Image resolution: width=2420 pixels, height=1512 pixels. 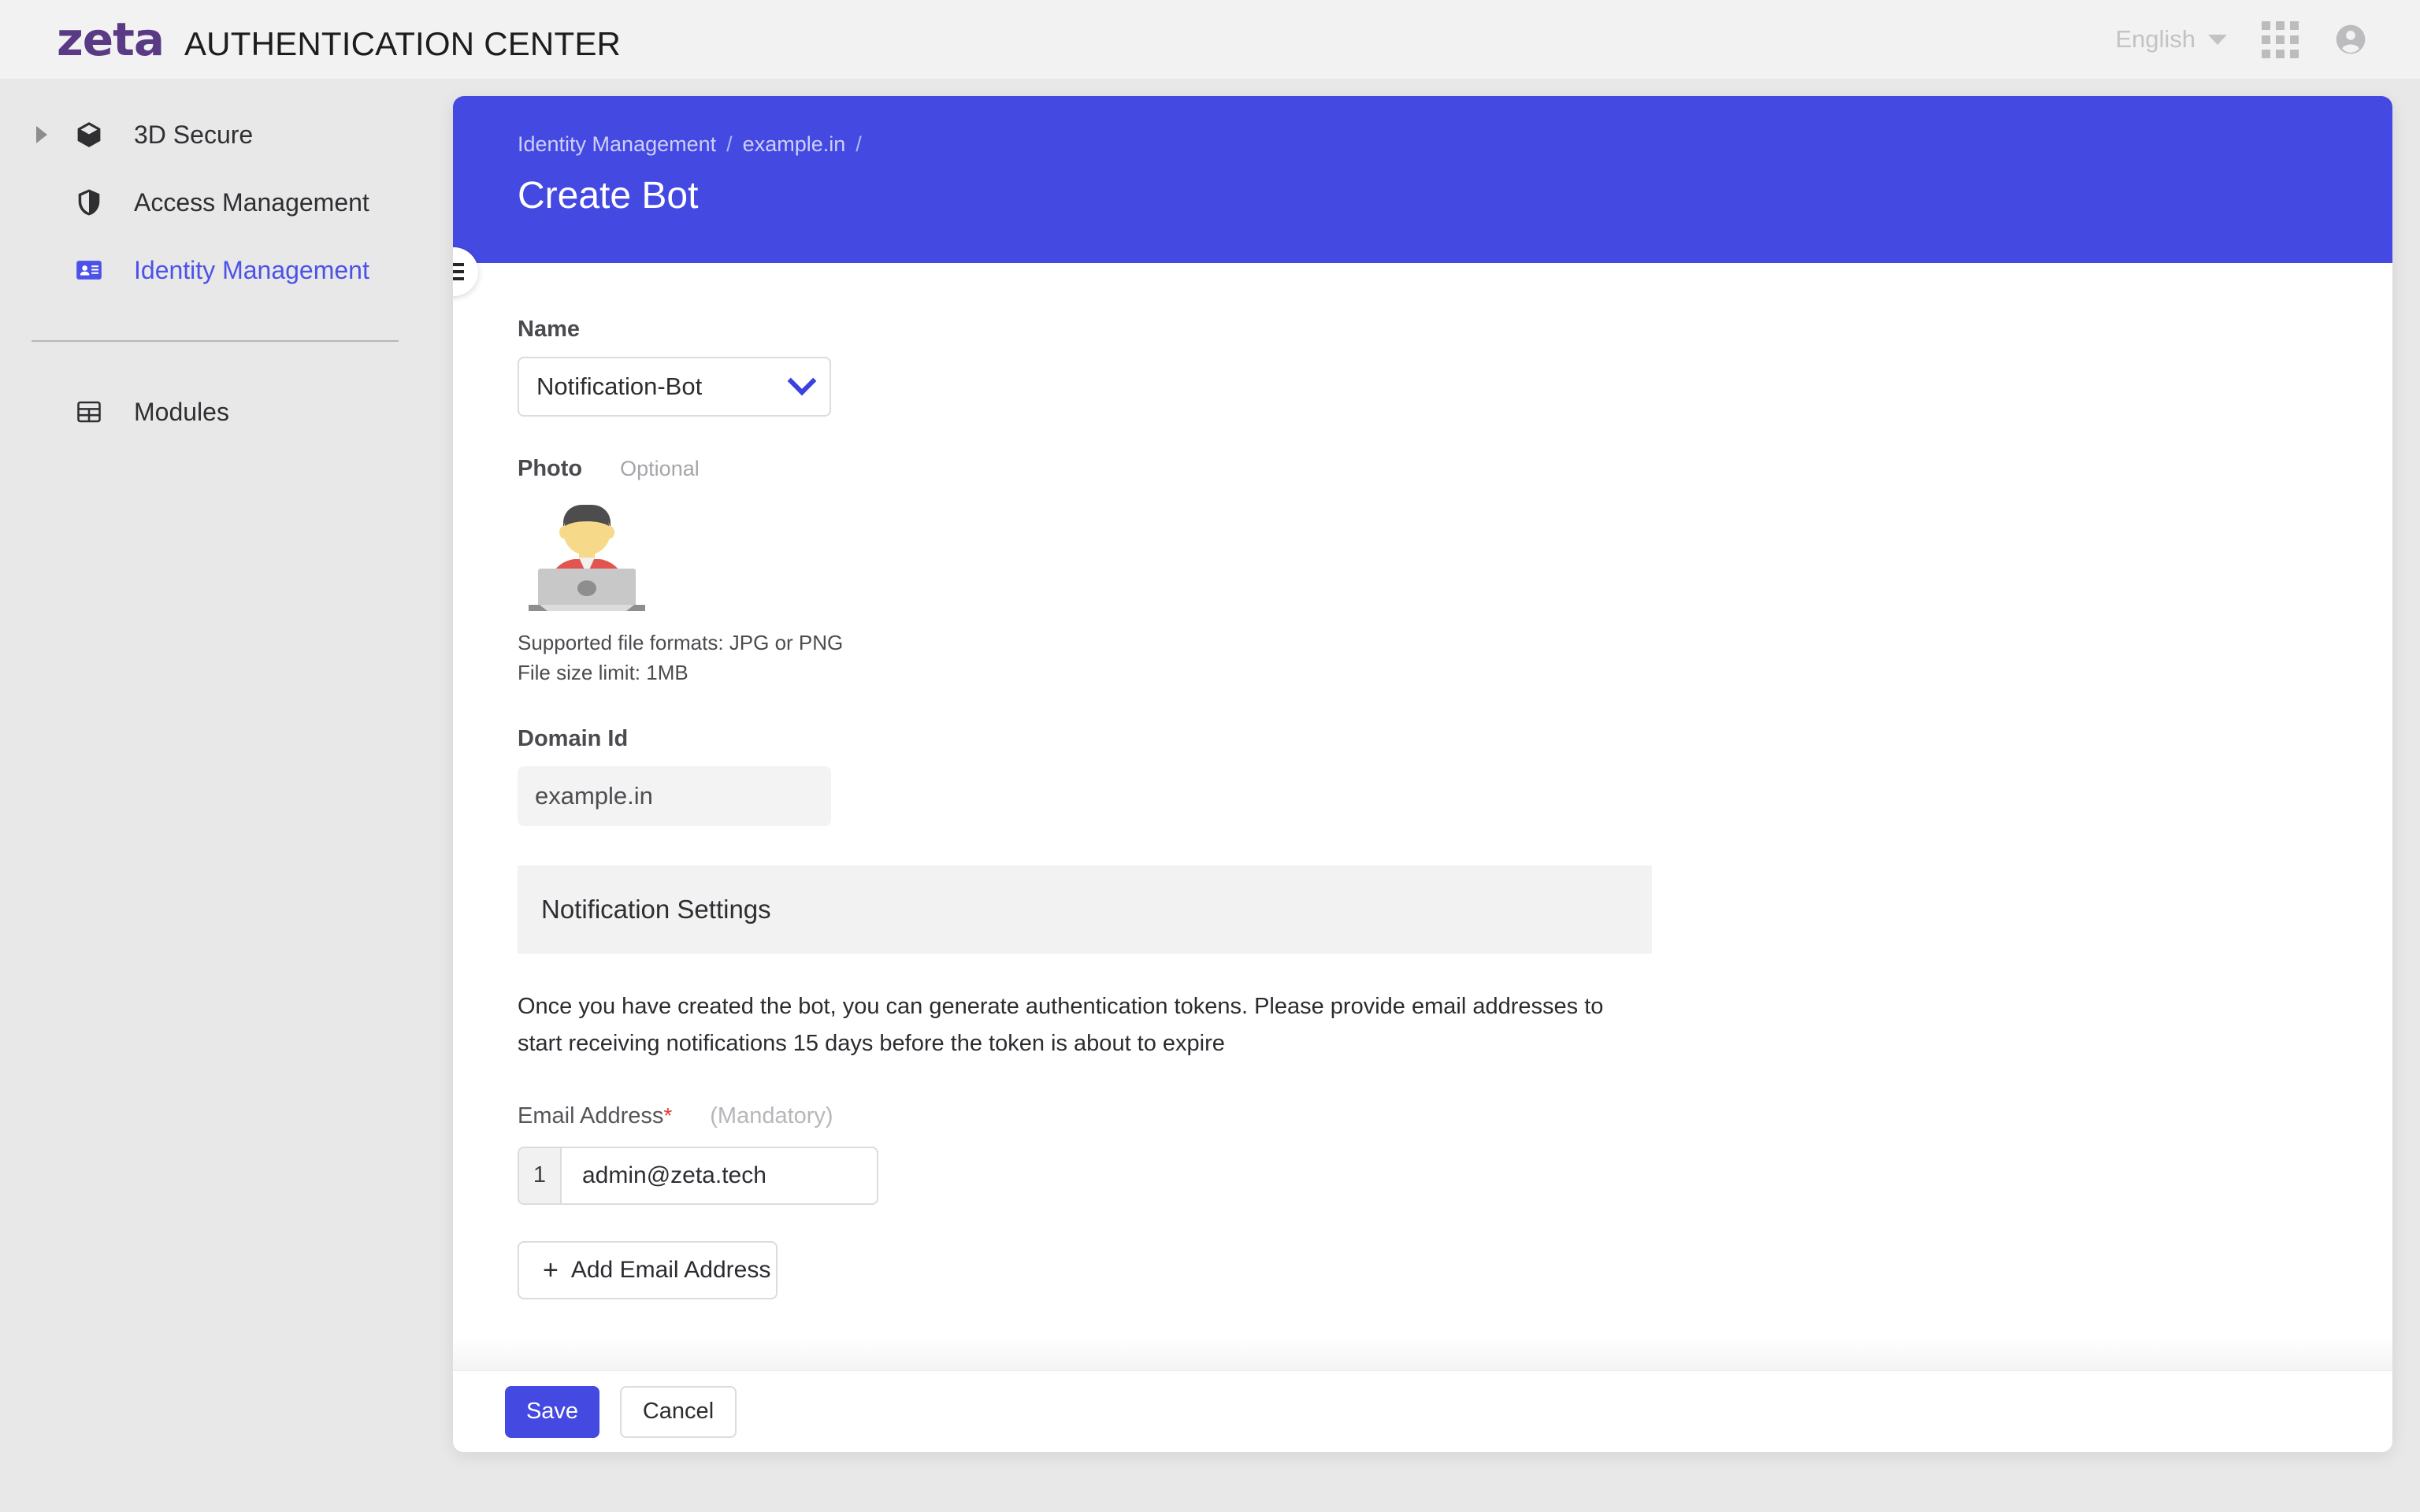 I want to click on domain-id-label: Domain Id, so click(x=573, y=738).